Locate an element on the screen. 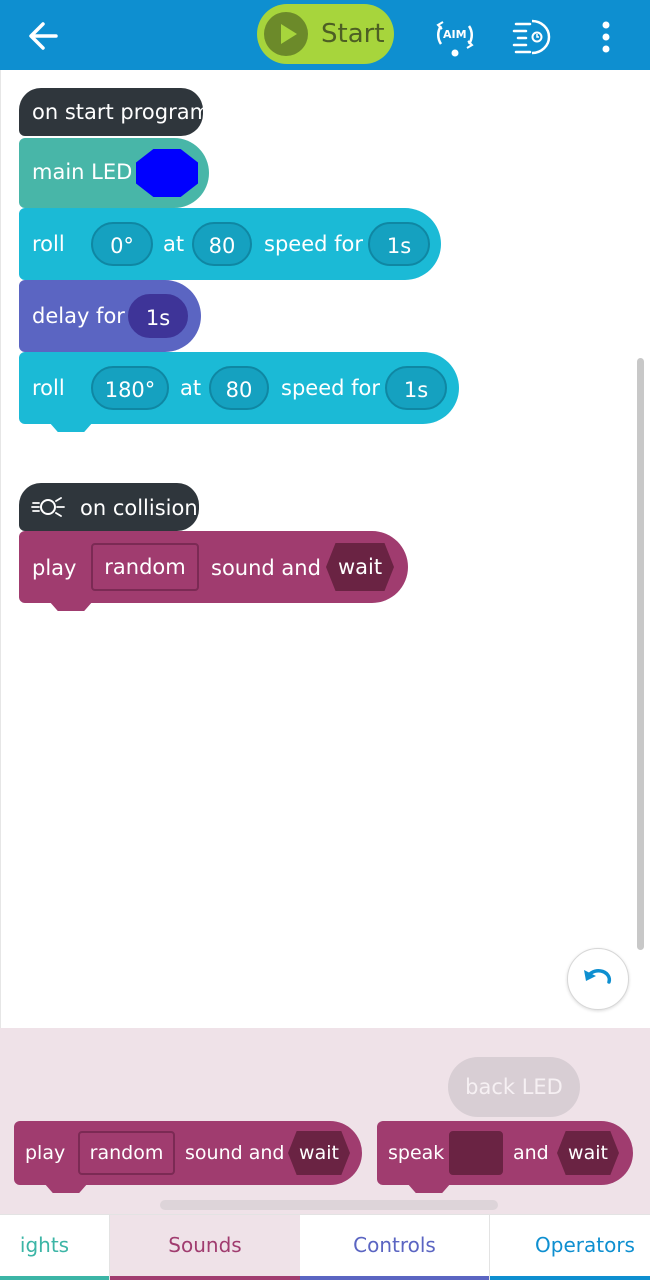 Image resolution: width=650 pixels, height=1280 pixels. aim-button: AIM is located at coordinates (455, 37).